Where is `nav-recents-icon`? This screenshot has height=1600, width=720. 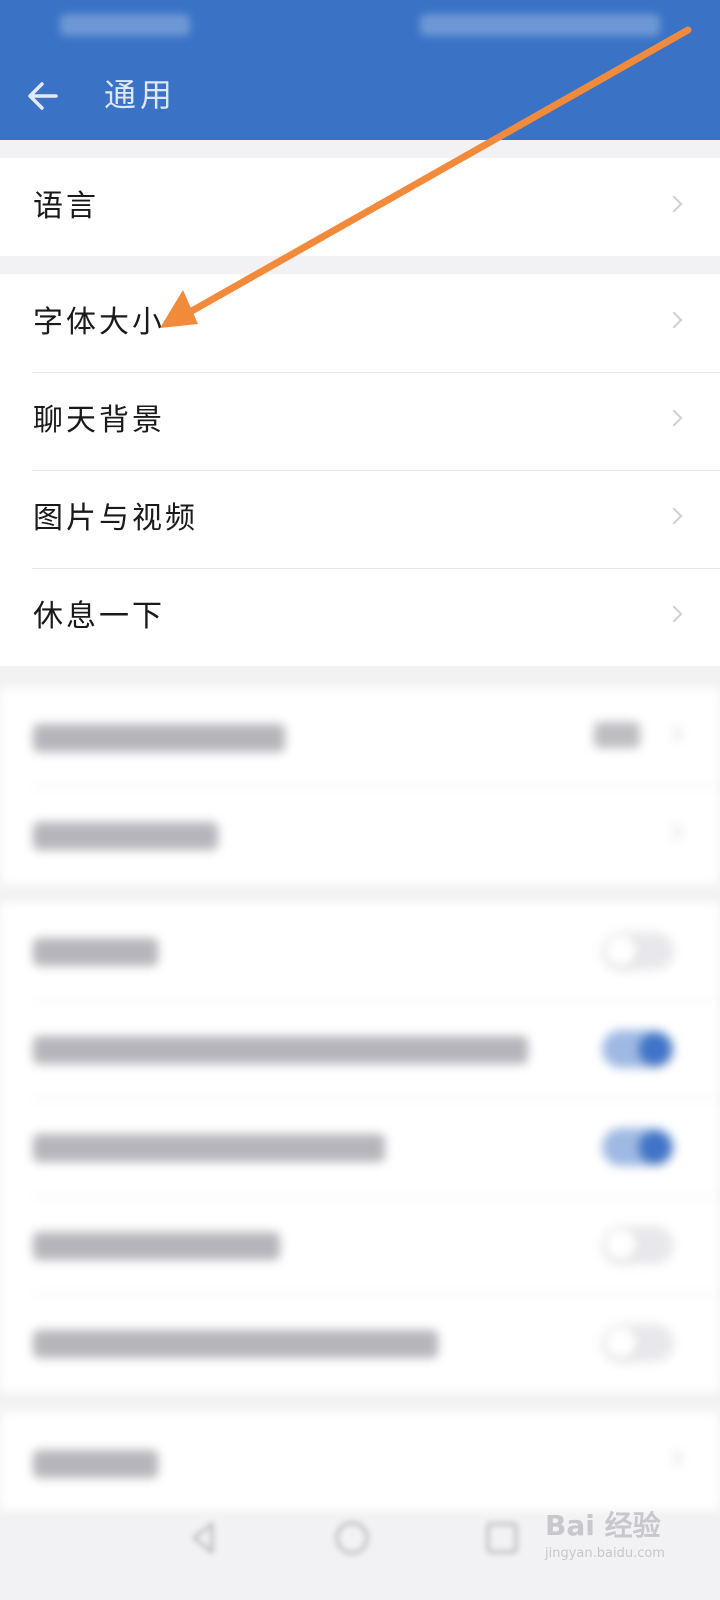
nav-recents-icon is located at coordinates (502, 1538).